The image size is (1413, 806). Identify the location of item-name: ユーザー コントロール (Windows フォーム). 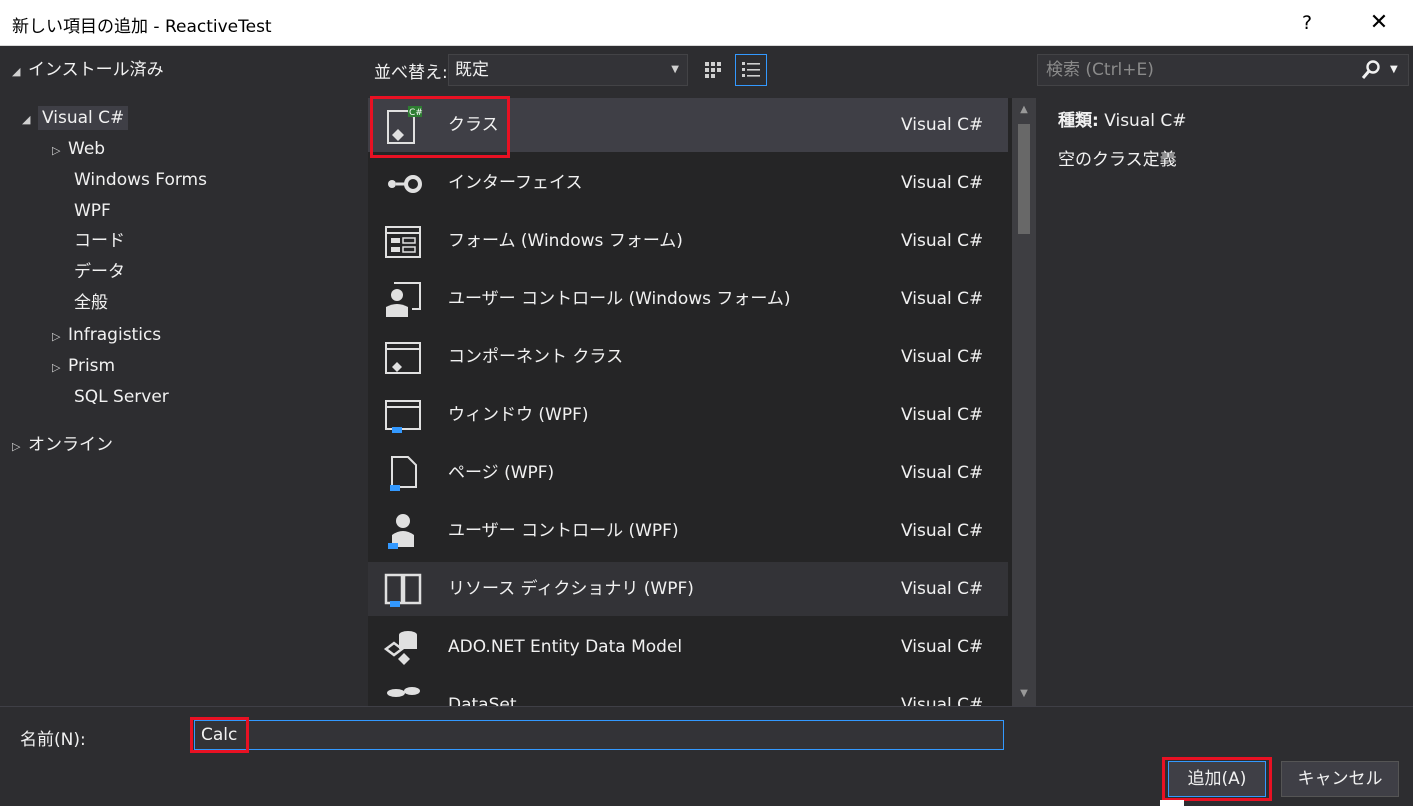
(619, 299).